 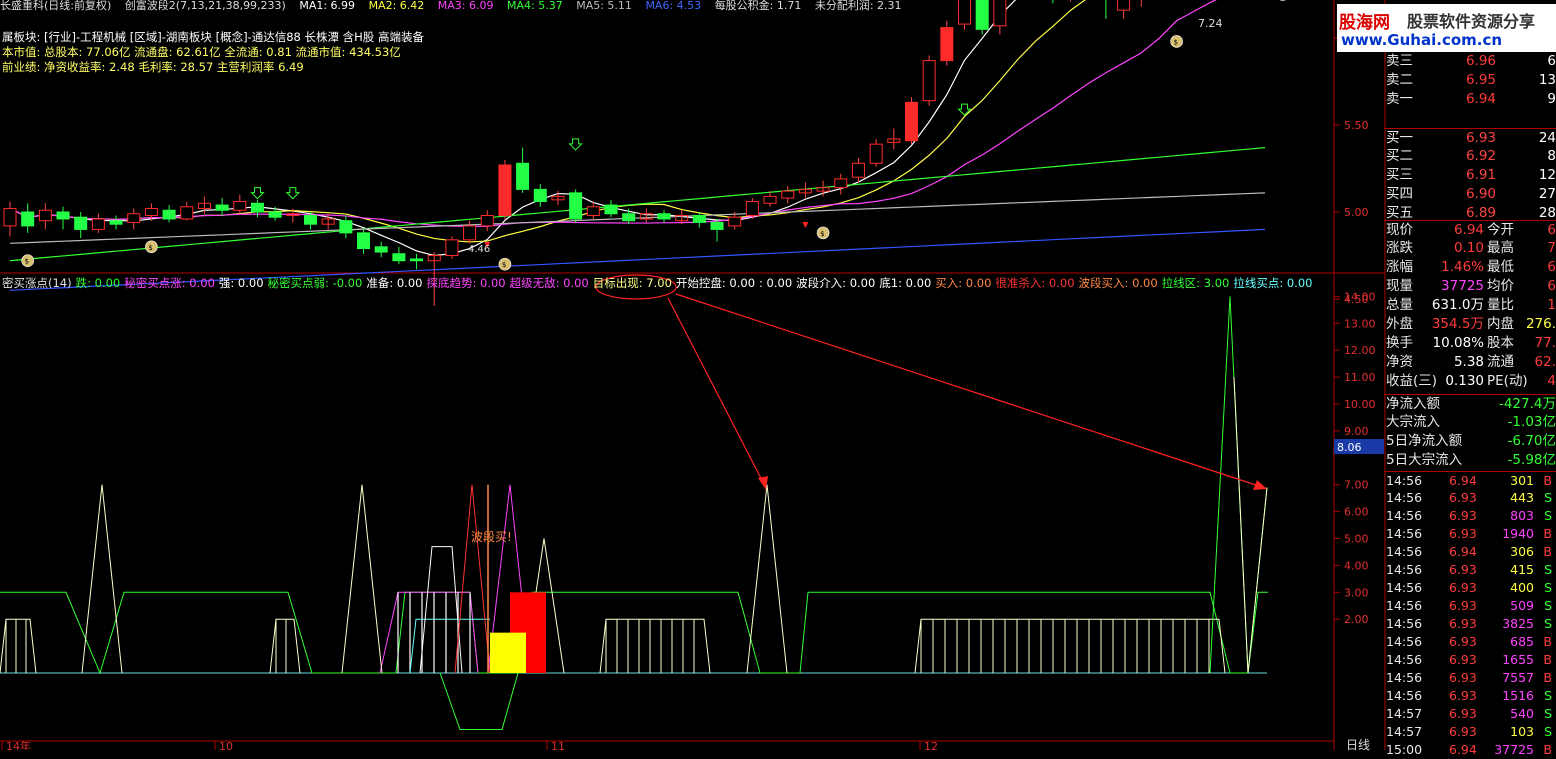 What do you see at coordinates (37, 283) in the screenshot?
I see `indicator-value-0: 密买涨点(14)` at bounding box center [37, 283].